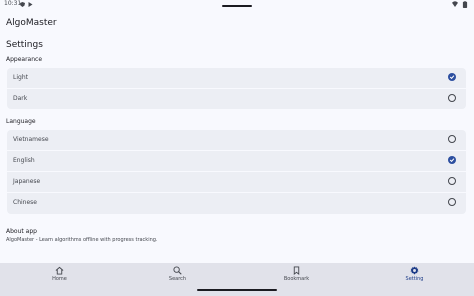 This screenshot has width=474, height=296. I want to click on gesture-bar, so click(237, 290).